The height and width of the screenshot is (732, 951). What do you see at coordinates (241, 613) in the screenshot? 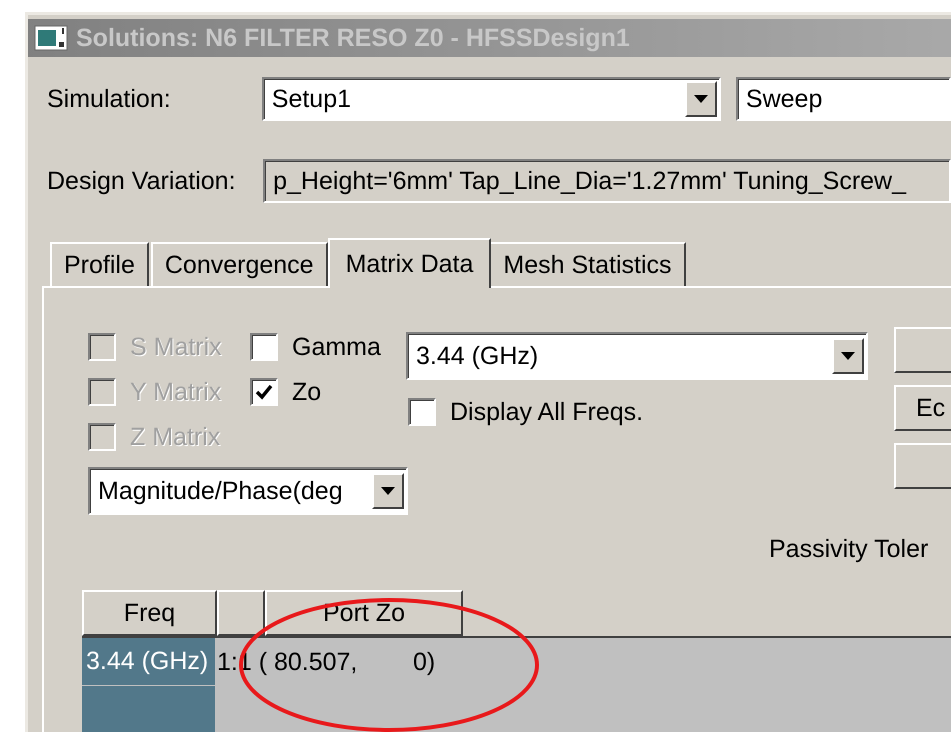
I see `column-header` at bounding box center [241, 613].